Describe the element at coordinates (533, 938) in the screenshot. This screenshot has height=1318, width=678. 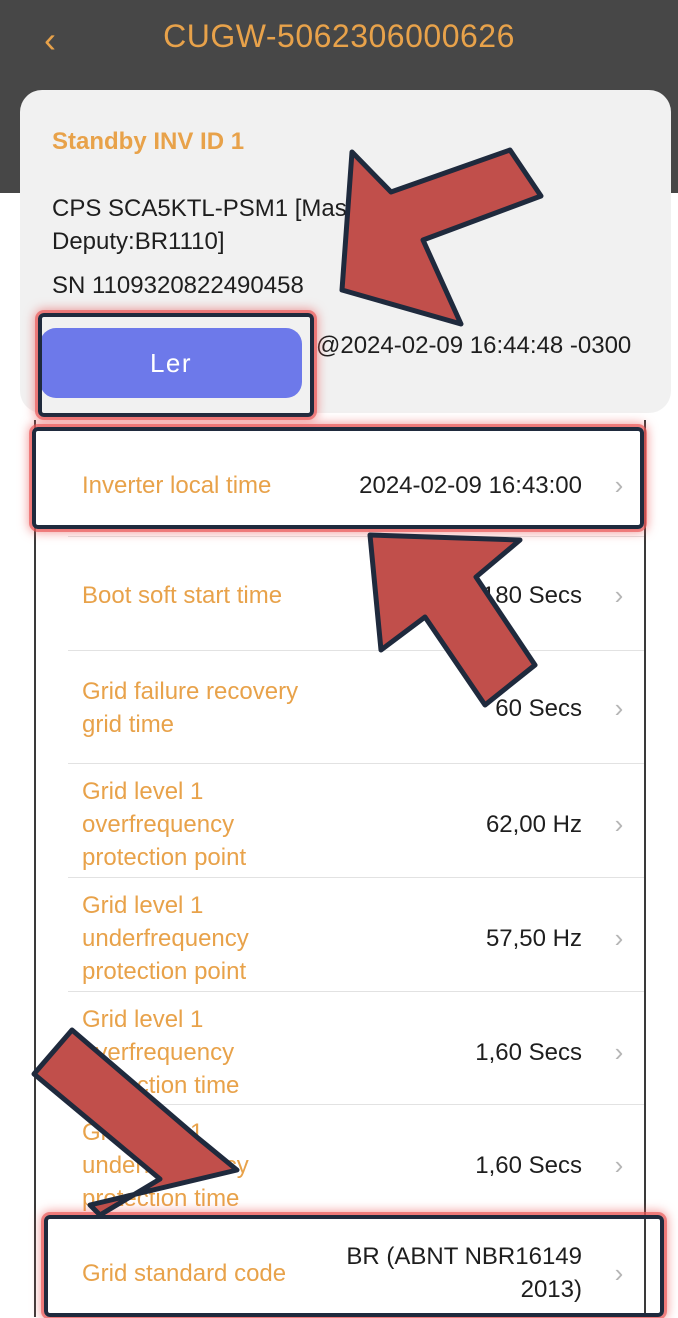
I see `param-value: 57,50 Hz` at that location.